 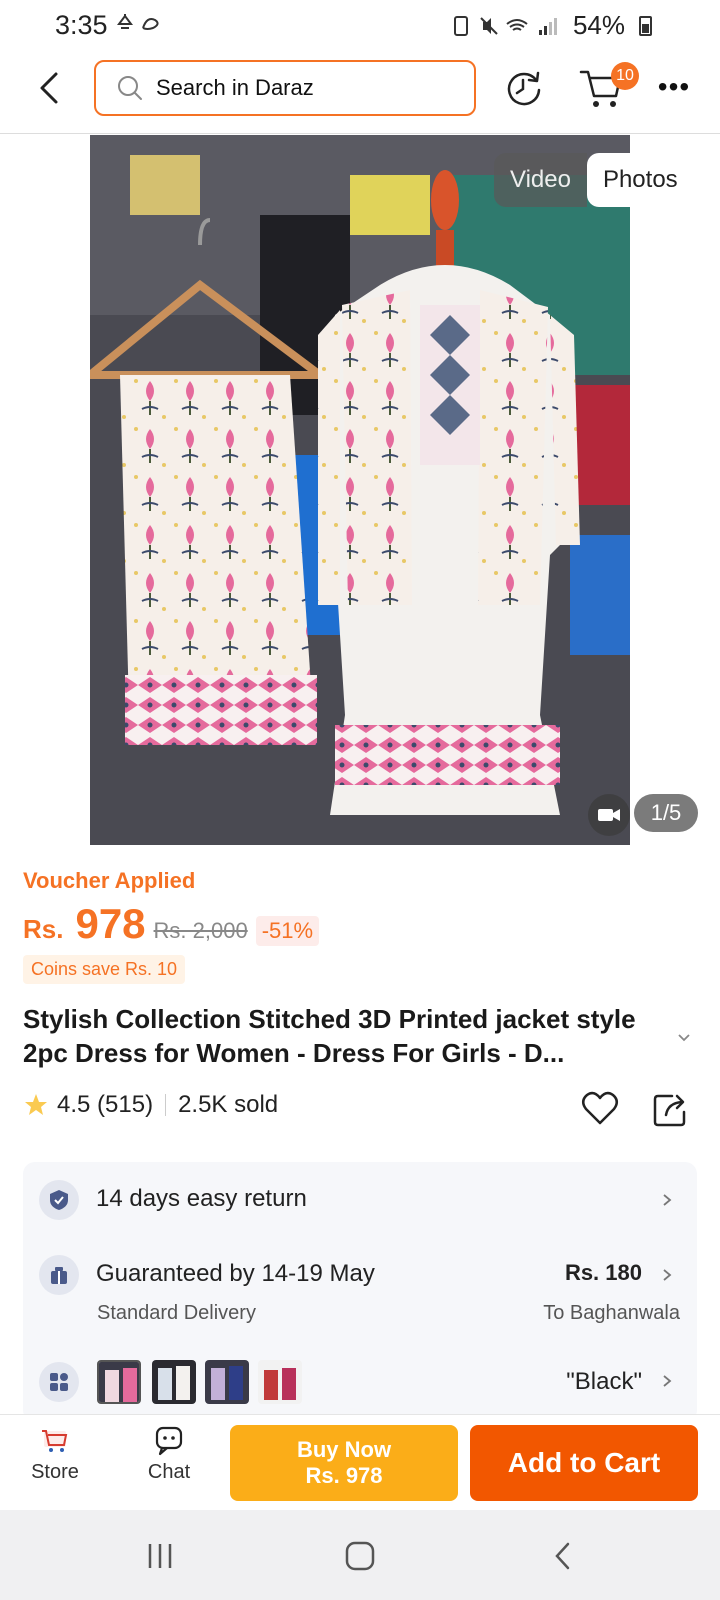 I want to click on gift-box-icon, so click(x=59, y=1275).